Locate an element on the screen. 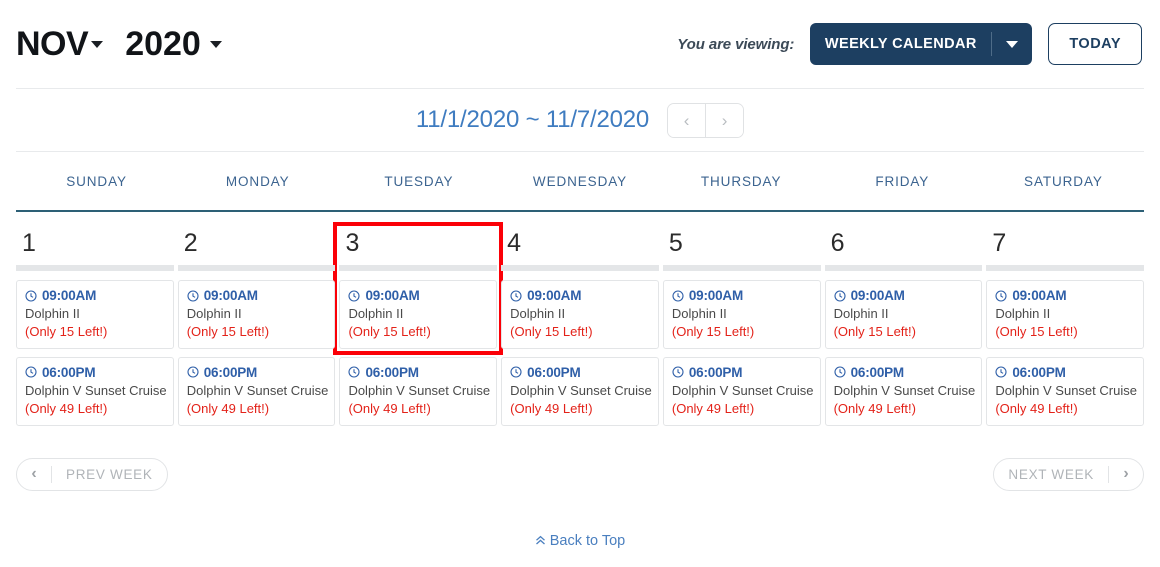  next-week-button: NEXT WEEK › is located at coordinates (1068, 474).